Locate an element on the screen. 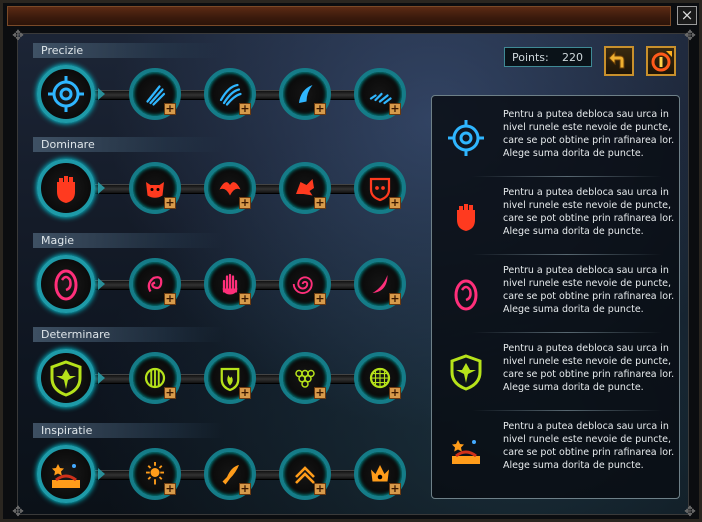 The height and width of the screenshot is (522, 702). category-label: Magie is located at coordinates (58, 240).